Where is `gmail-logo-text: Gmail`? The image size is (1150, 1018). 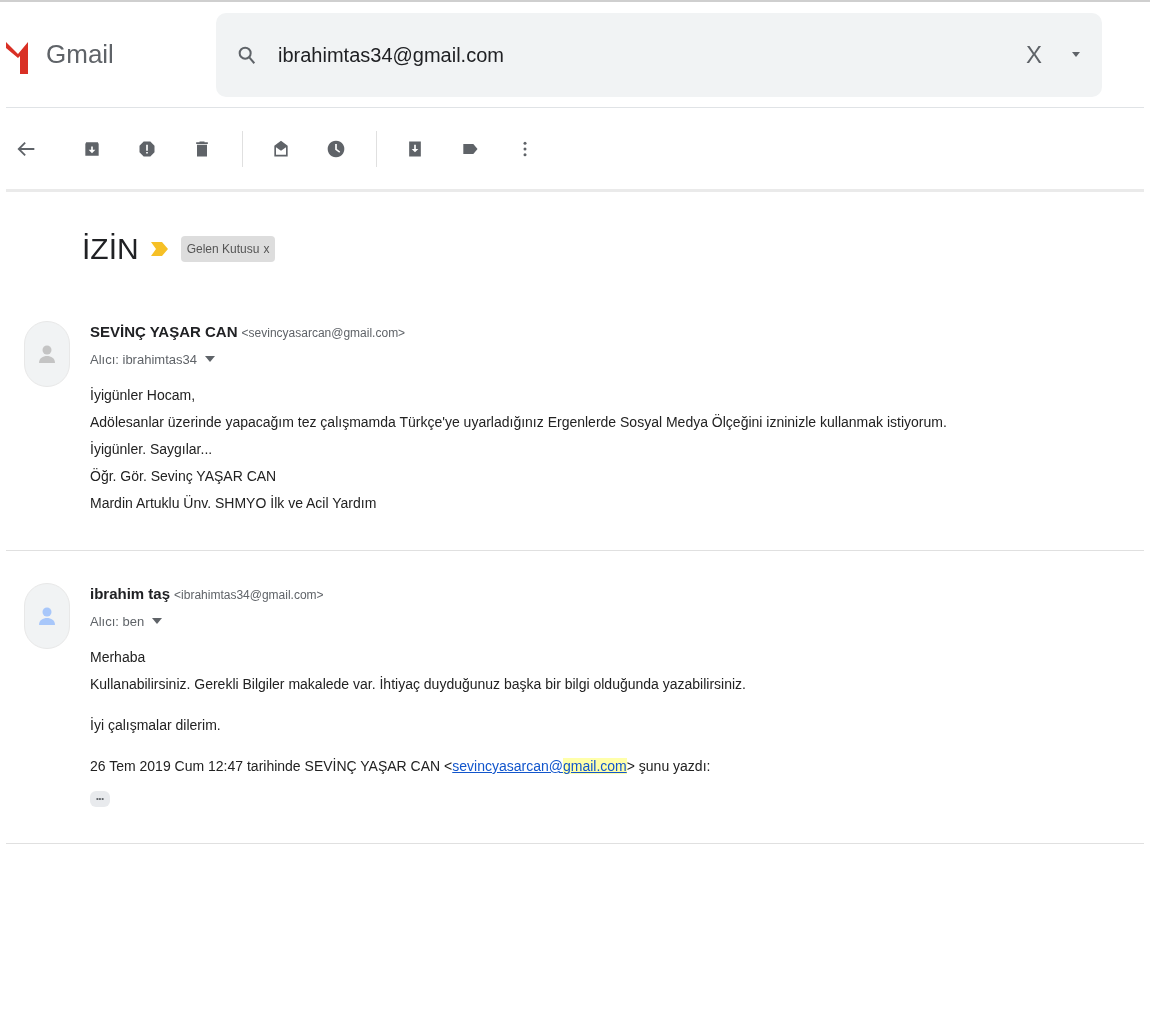
gmail-logo-text: Gmail is located at coordinates (80, 54).